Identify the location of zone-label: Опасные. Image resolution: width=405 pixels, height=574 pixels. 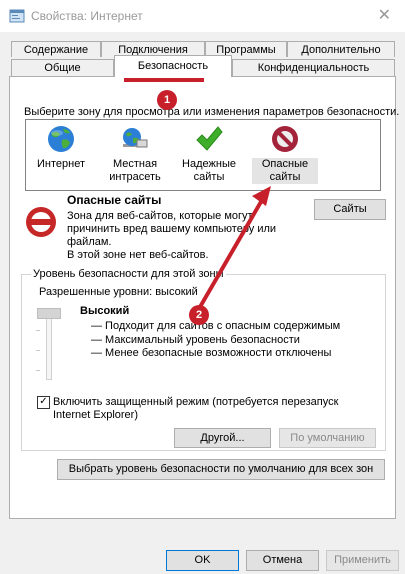
(285, 164).